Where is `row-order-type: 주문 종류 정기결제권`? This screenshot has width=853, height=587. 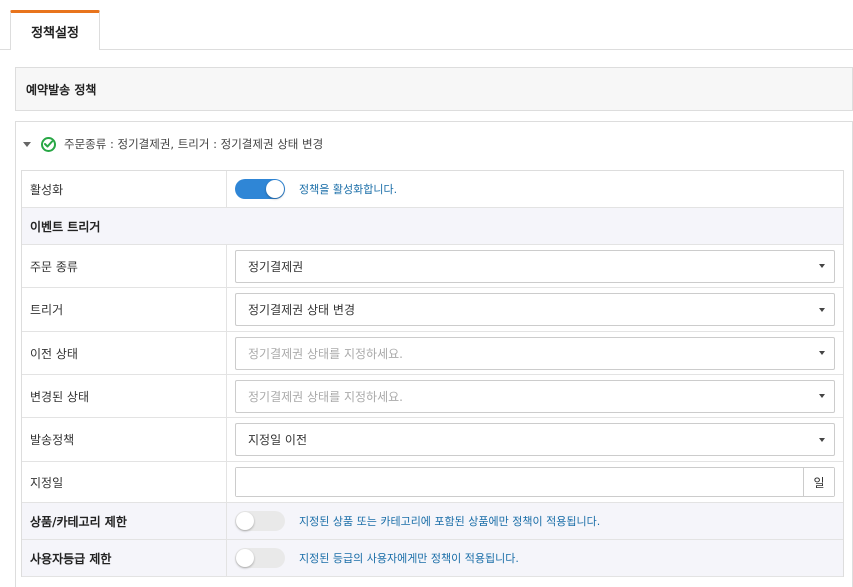 row-order-type: 주문 종류 정기결제권 is located at coordinates (432, 266).